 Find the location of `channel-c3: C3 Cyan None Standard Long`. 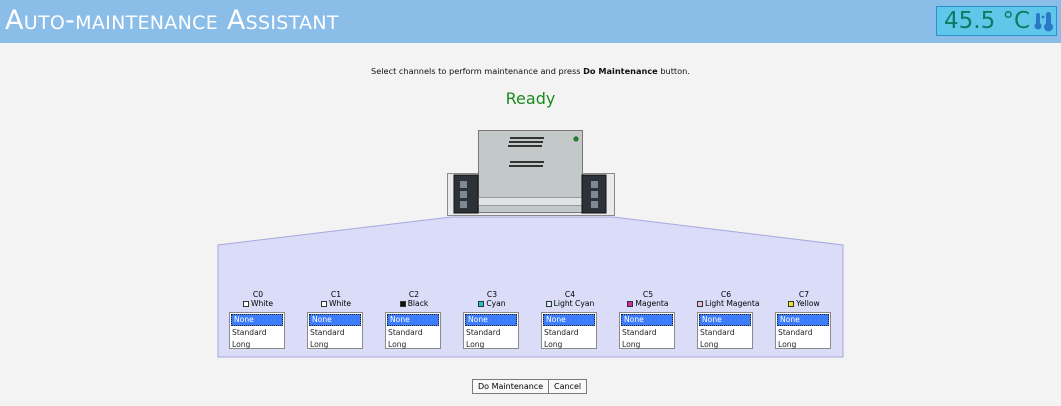

channel-c3: C3 Cyan None Standard Long is located at coordinates (492, 319).